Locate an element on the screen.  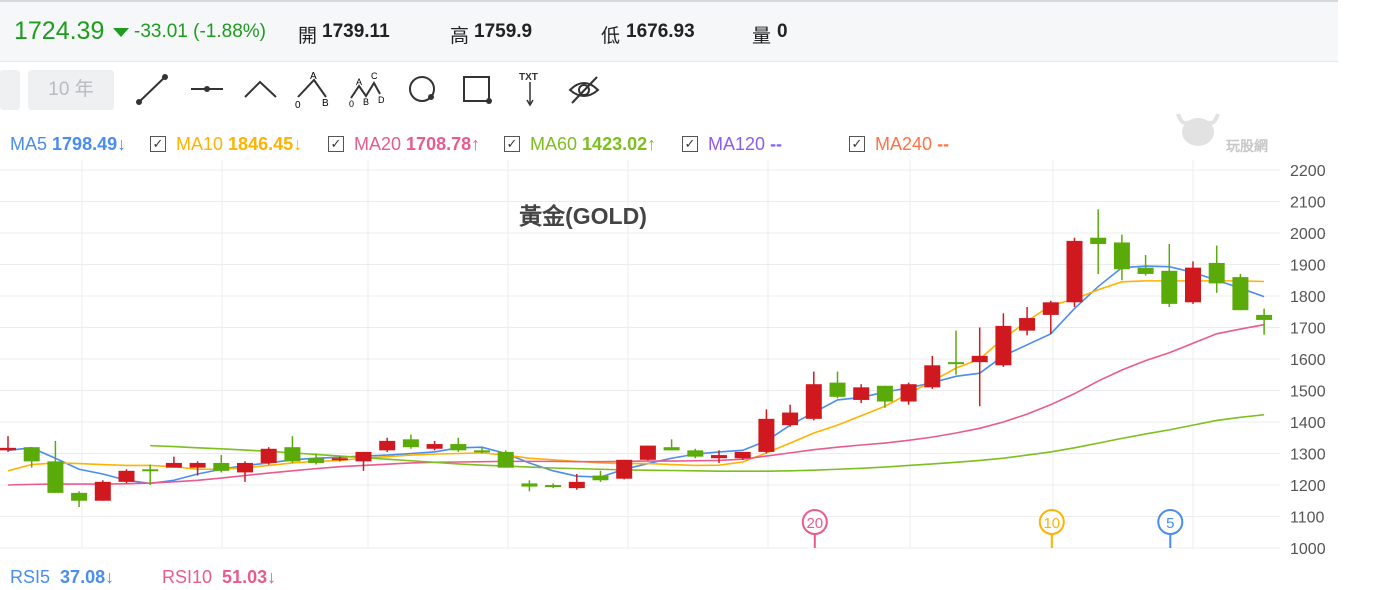
y-tick-label: 2000 is located at coordinates (1308, 234).